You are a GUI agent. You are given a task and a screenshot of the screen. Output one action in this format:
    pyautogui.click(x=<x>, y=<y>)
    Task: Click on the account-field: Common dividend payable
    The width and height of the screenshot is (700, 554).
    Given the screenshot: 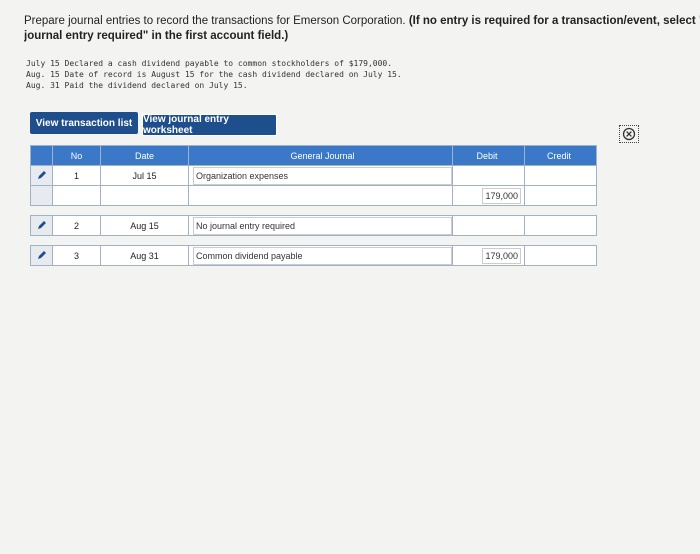 What is the action you would take?
    pyautogui.click(x=322, y=255)
    